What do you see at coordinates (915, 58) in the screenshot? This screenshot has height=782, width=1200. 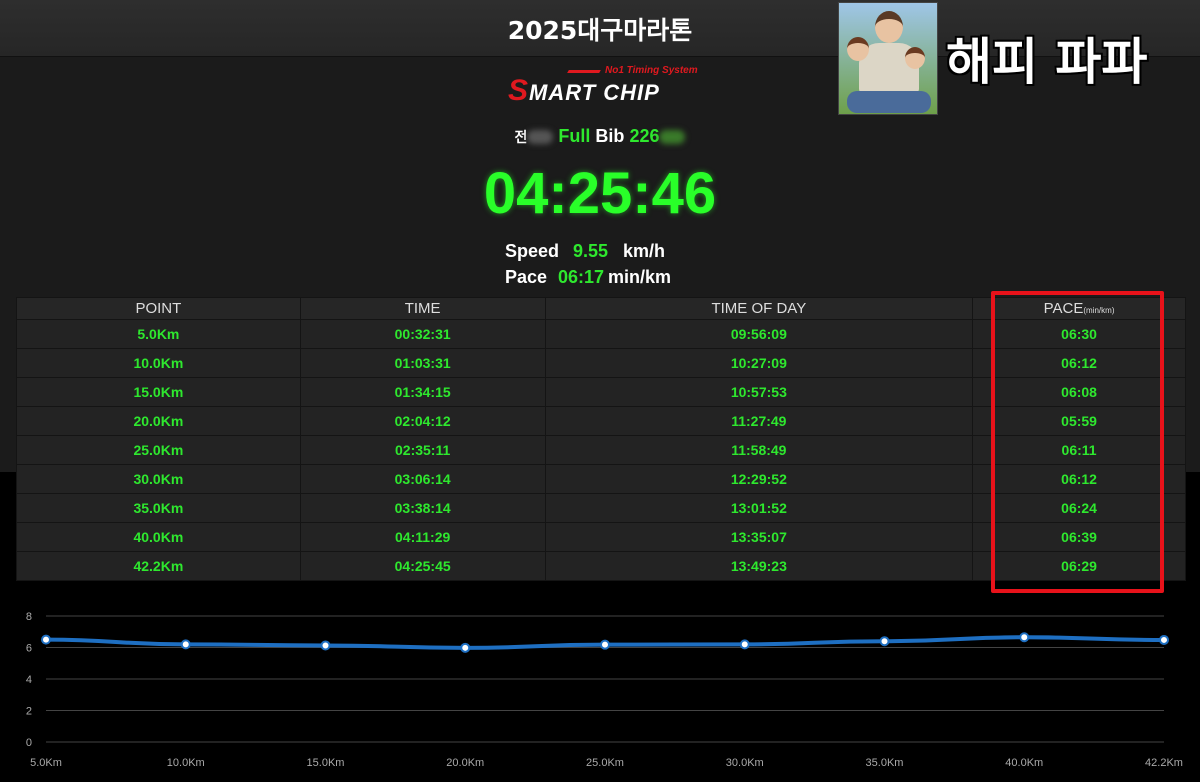 I see `avatar-child-right` at bounding box center [915, 58].